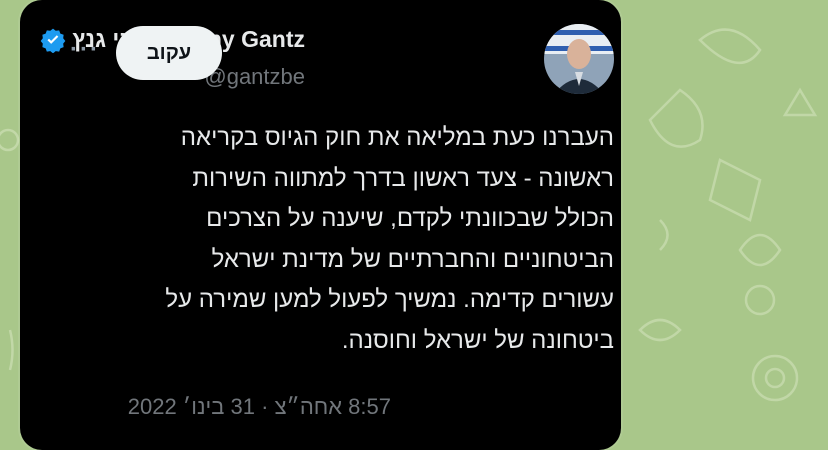  I want to click on author-handle: @gantzbe, so click(254, 77).